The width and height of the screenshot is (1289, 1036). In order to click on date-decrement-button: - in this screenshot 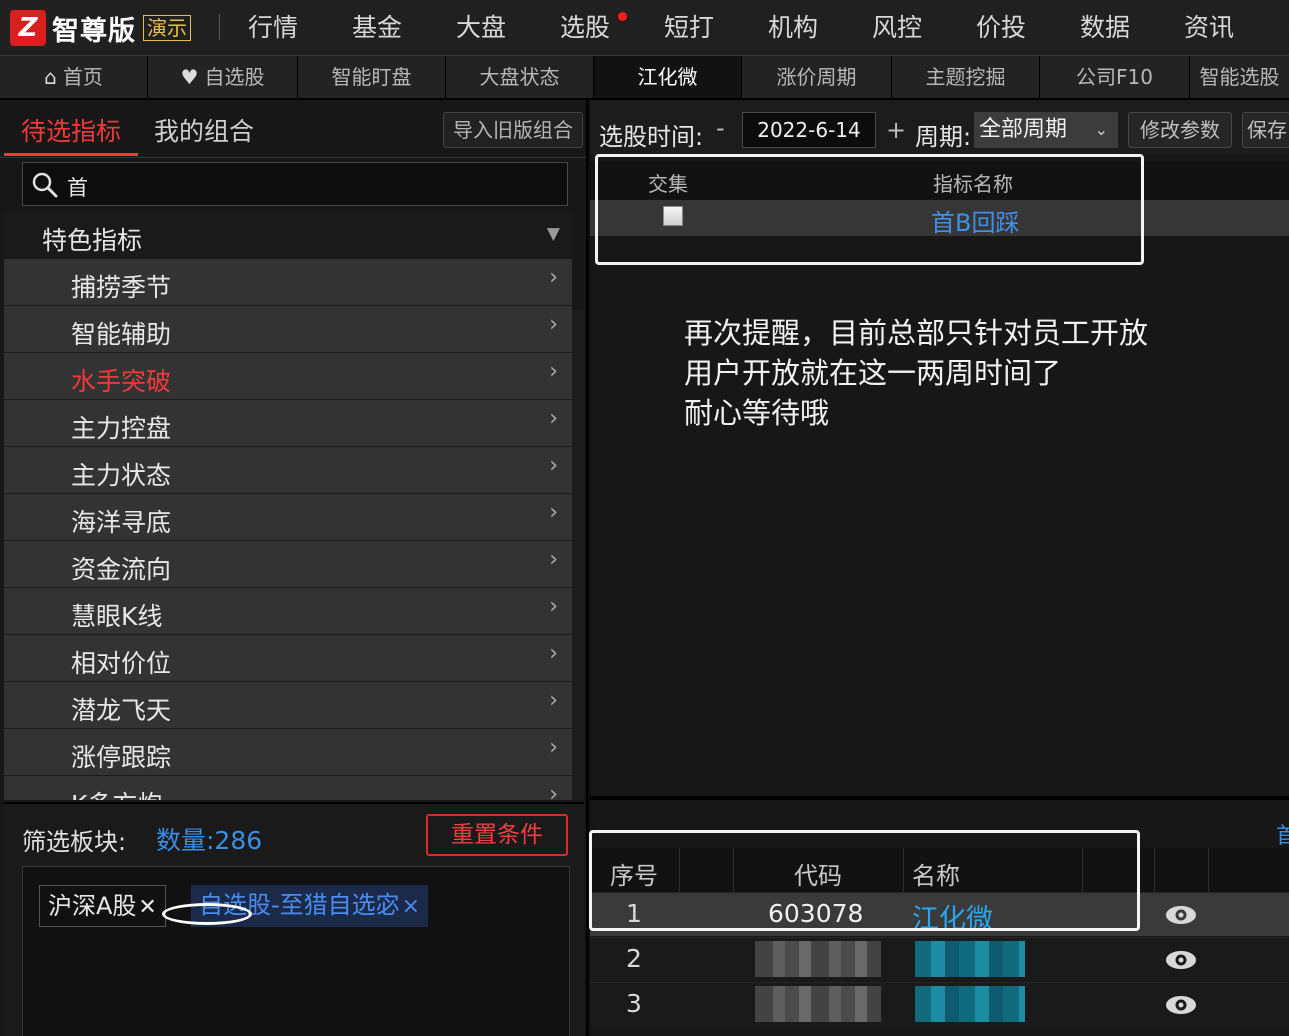, I will do `click(720, 128)`.